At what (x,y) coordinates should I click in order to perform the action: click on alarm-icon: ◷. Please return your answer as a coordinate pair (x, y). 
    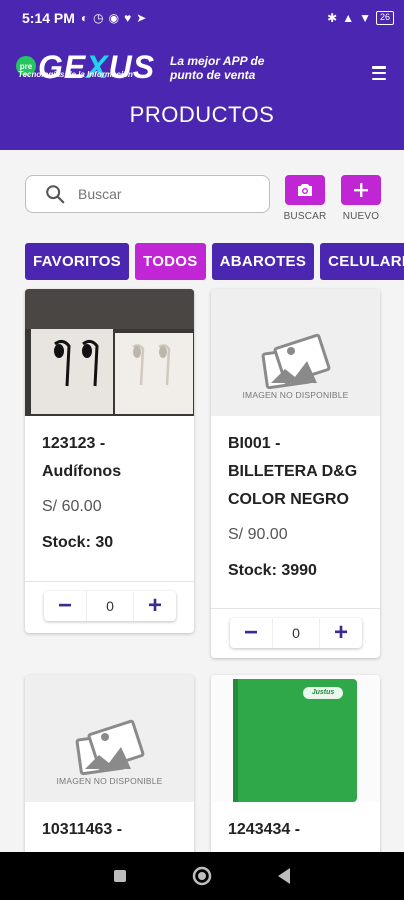
    Looking at the image, I should click on (98, 18).